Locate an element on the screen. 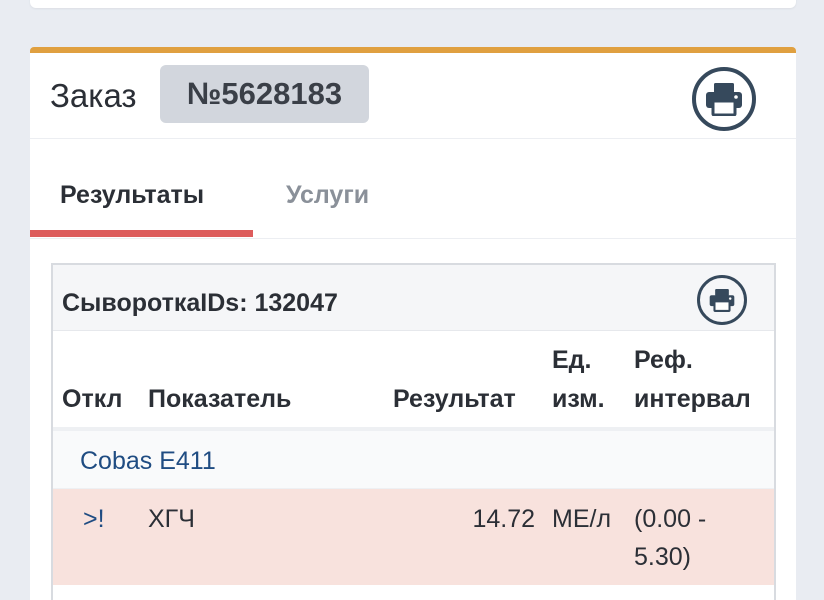  previous-card is located at coordinates (413, 4).